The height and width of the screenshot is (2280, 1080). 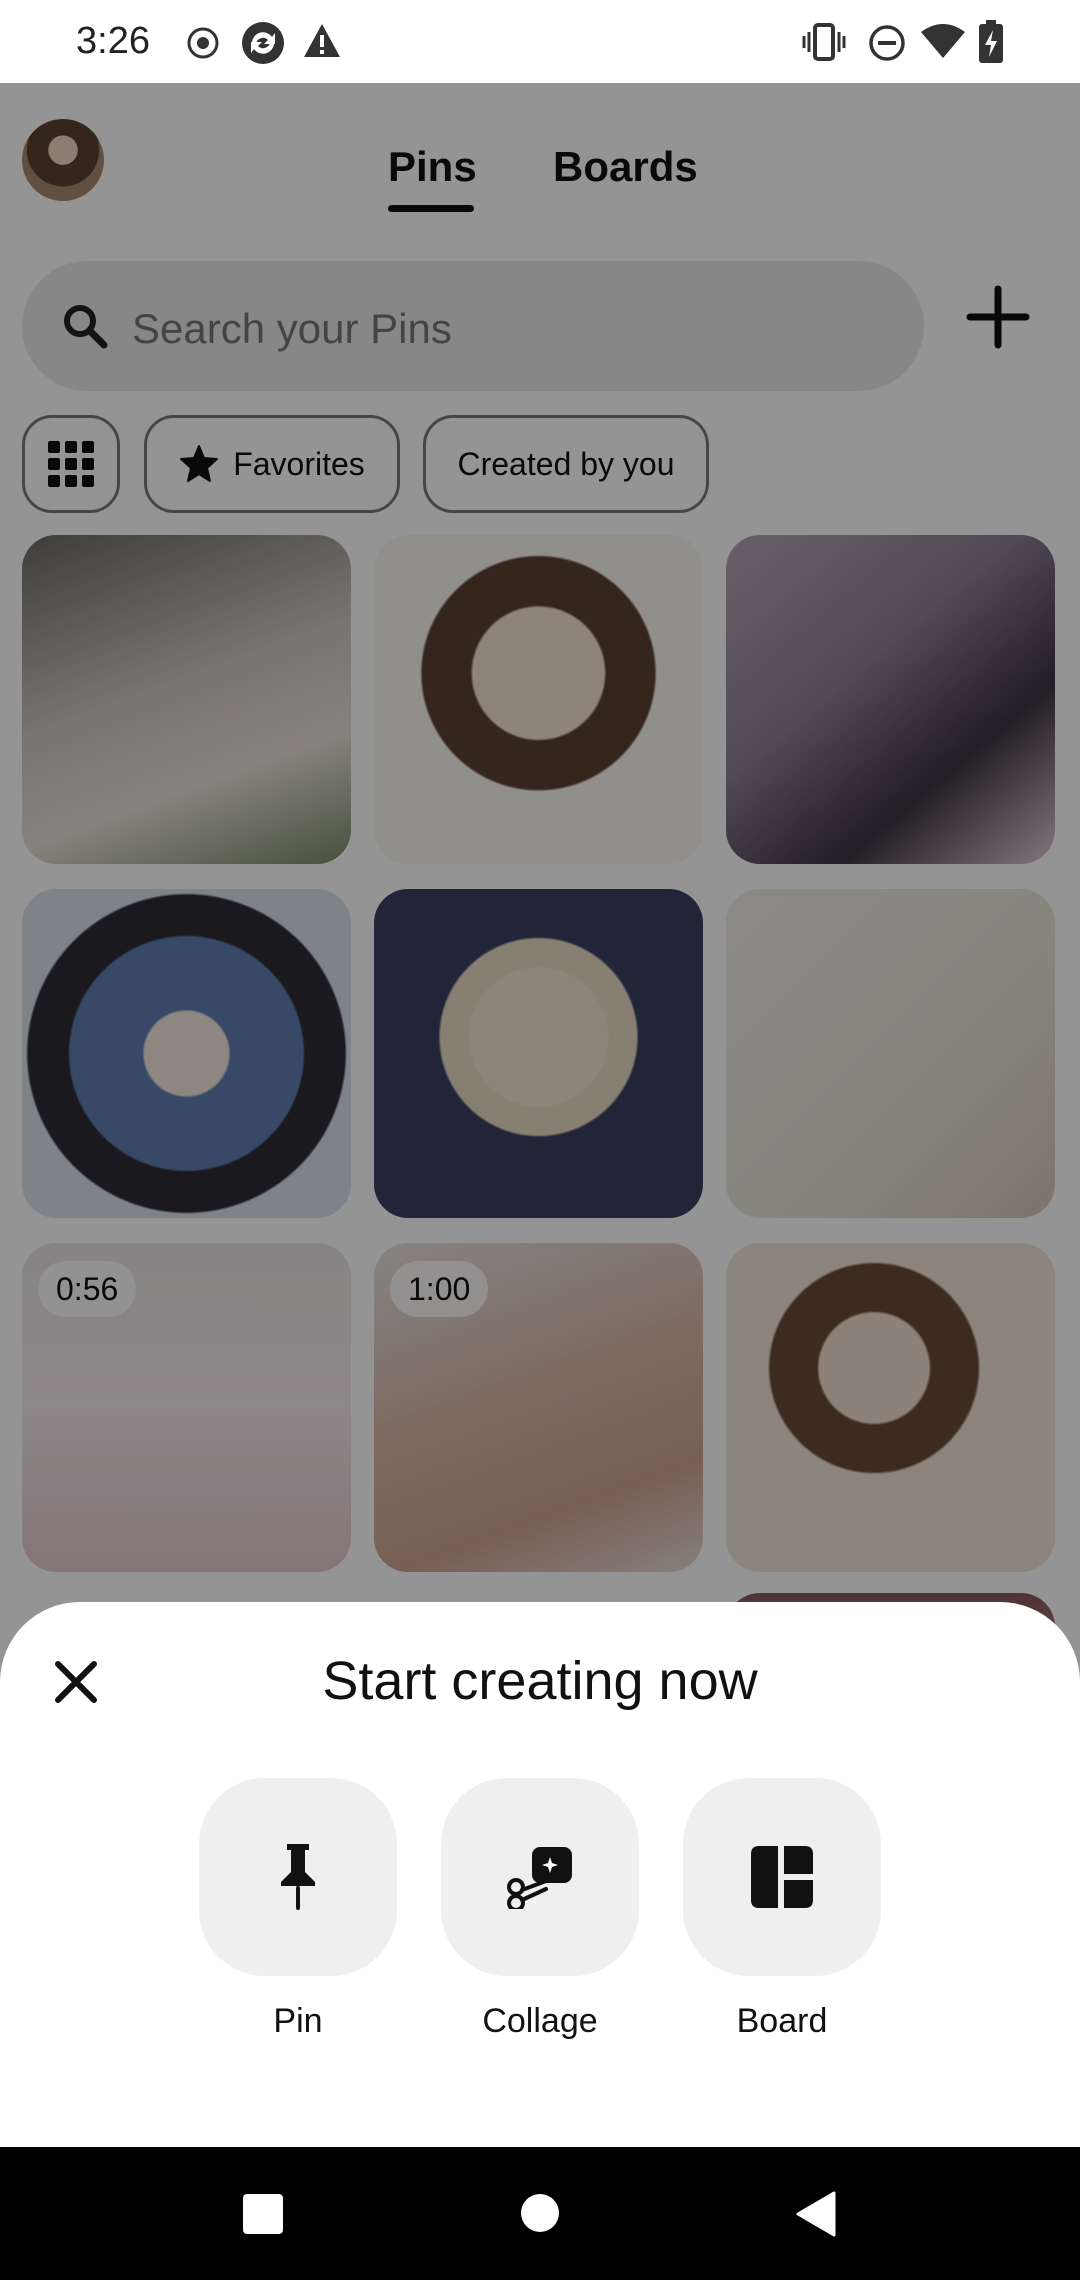 What do you see at coordinates (263, 2214) in the screenshot?
I see `recents-icon` at bounding box center [263, 2214].